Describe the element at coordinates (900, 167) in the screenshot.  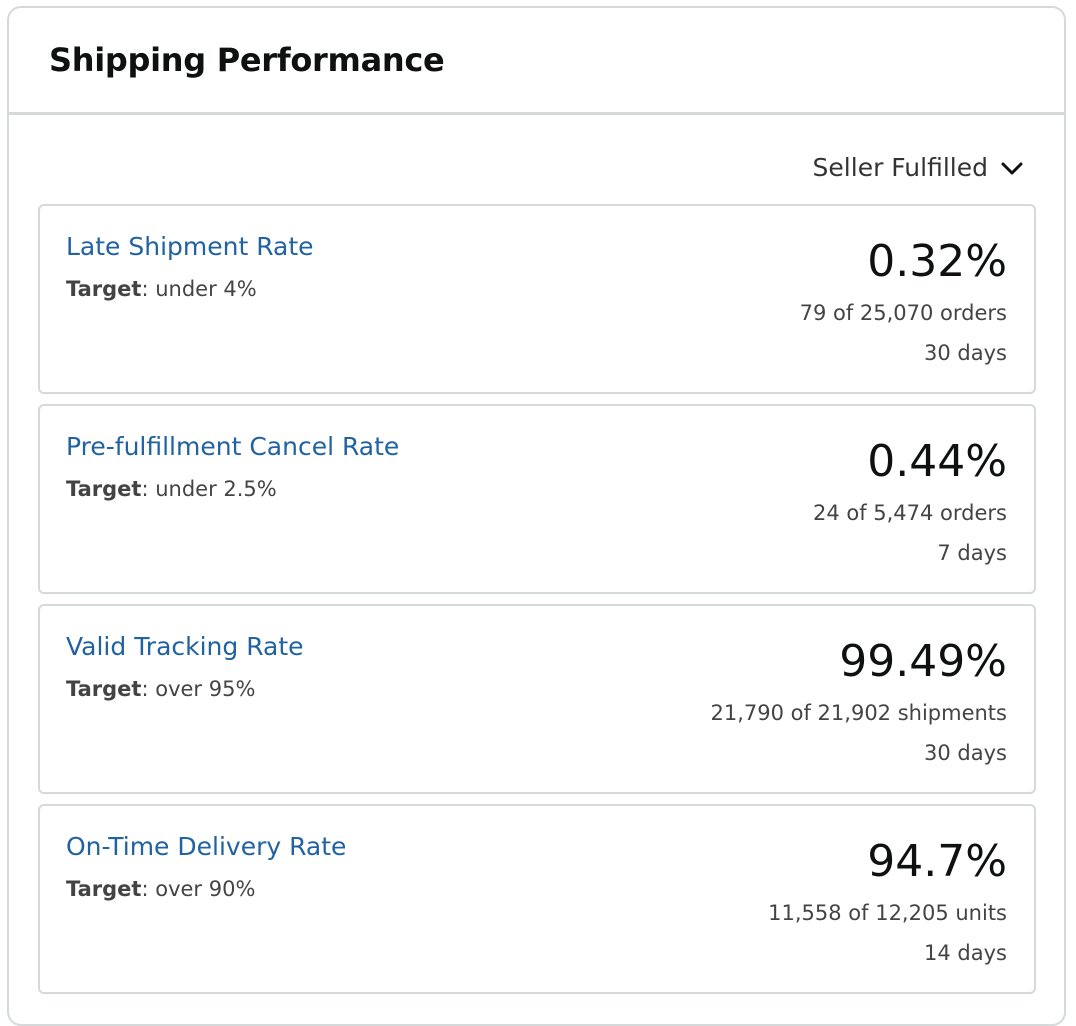
I see `fulfillment-filter-label: Seller Fulfilled` at that location.